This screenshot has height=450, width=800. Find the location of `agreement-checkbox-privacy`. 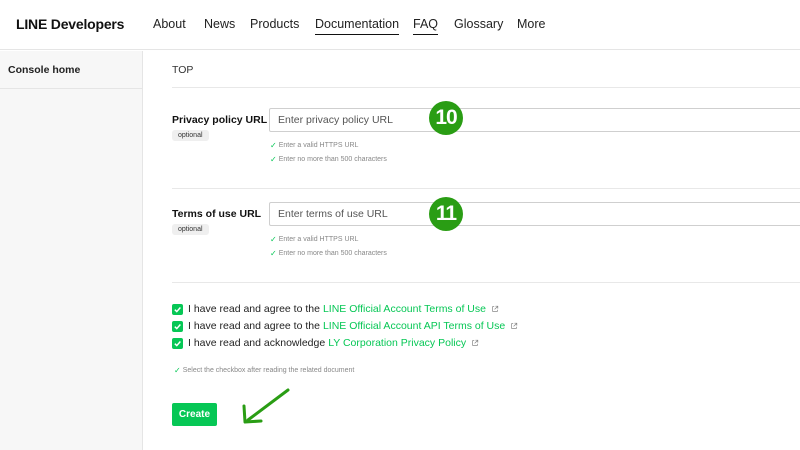

agreement-checkbox-privacy is located at coordinates (177, 343).